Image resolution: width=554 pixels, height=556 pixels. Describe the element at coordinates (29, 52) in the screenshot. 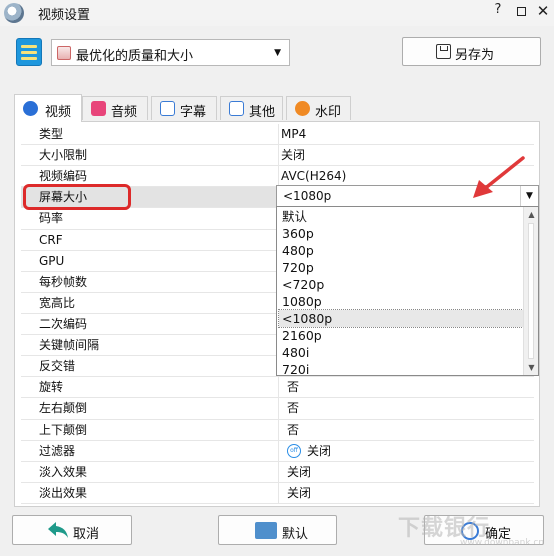

I see `preset-list-icon` at that location.